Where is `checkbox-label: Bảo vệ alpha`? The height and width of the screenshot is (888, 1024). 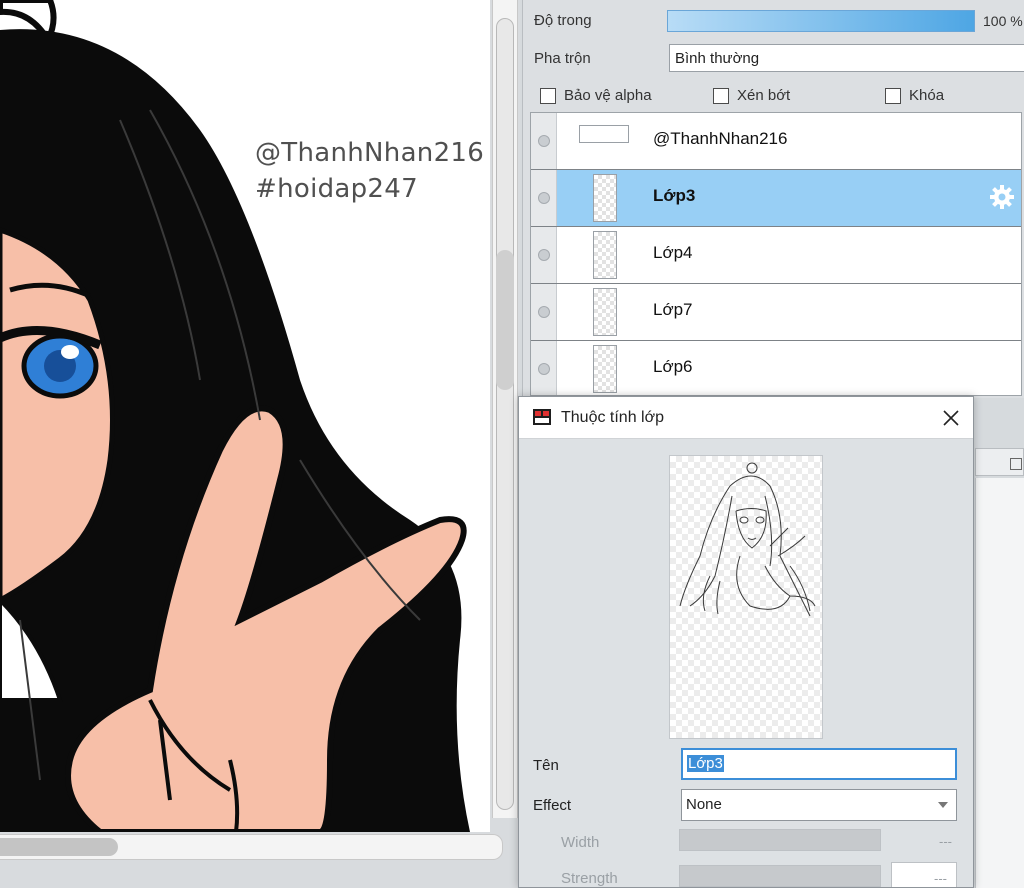
checkbox-label: Bảo vệ alpha is located at coordinates (608, 95).